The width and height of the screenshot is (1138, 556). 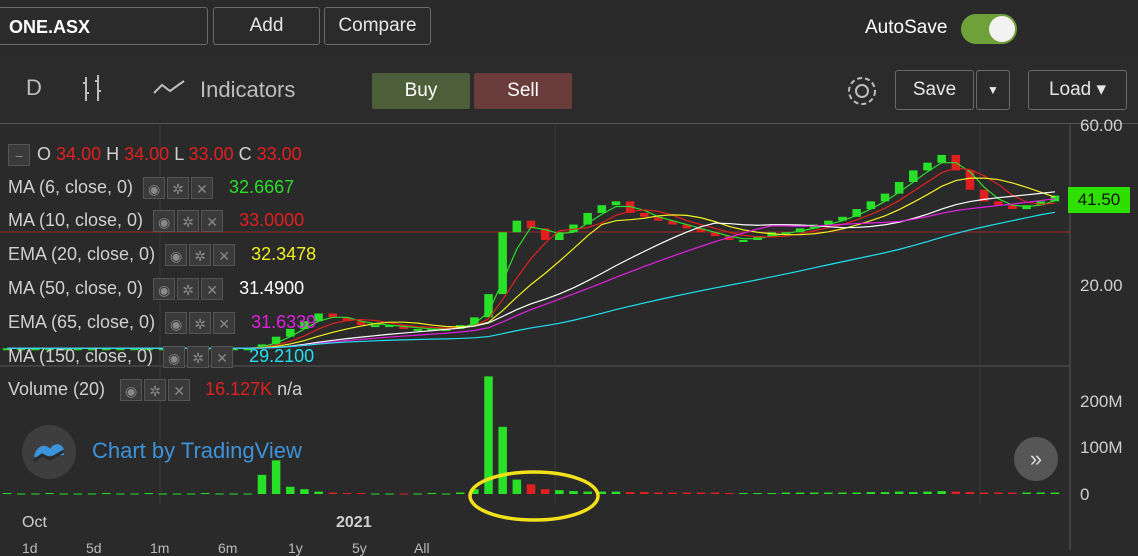 What do you see at coordinates (262, 187) in the screenshot?
I see `indicator-value: 32.6667` at bounding box center [262, 187].